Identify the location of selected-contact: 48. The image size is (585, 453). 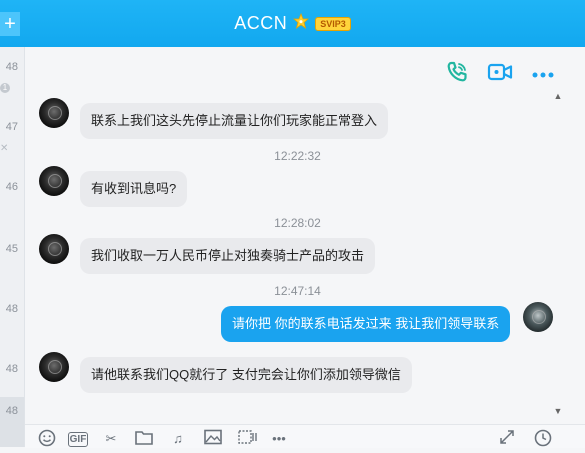
(12, 422).